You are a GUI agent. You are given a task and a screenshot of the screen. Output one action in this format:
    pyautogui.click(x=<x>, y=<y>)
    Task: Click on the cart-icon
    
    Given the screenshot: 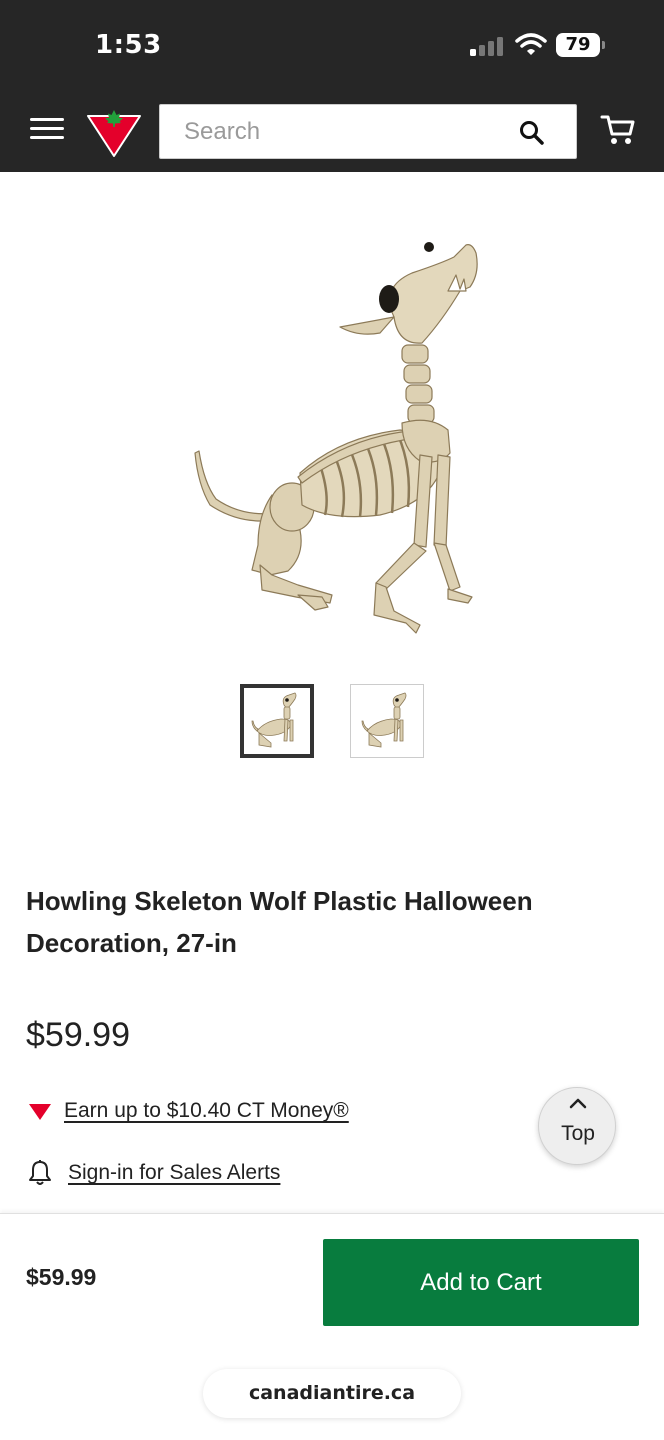 What is the action you would take?
    pyautogui.click(x=618, y=130)
    